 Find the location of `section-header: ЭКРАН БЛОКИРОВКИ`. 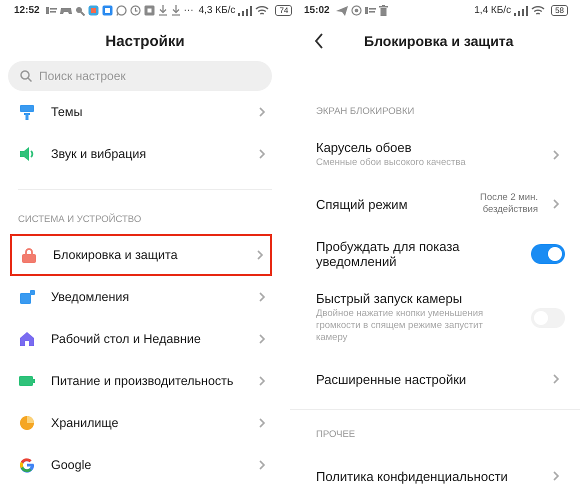

section-header: ЭКРАН БЛОКИРОВКИ is located at coordinates (365, 112).